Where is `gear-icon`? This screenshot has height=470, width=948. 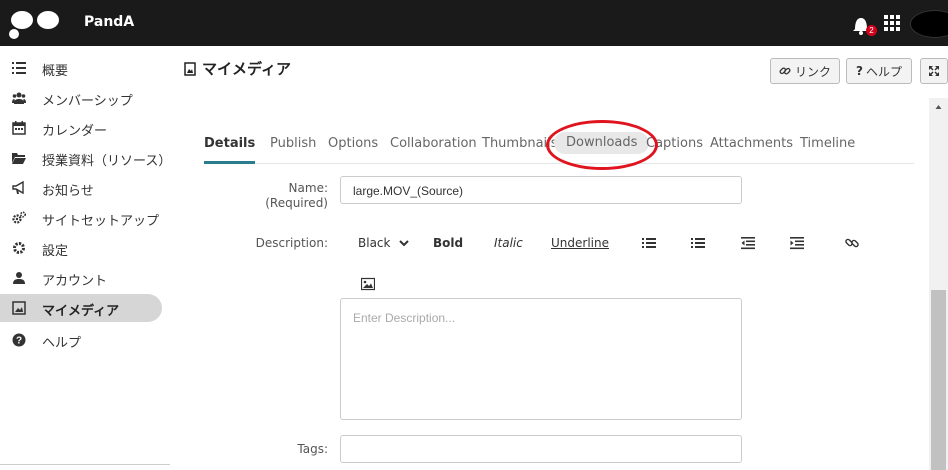
gear-icon is located at coordinates (19, 248).